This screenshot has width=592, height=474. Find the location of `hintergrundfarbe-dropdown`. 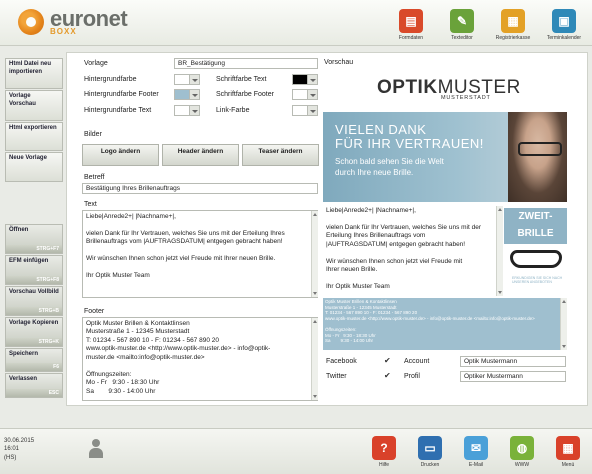

hintergrundfarbe-dropdown is located at coordinates (195, 79).